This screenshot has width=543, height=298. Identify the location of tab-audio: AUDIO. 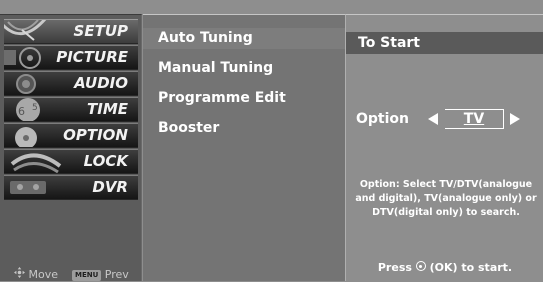
(71, 83).